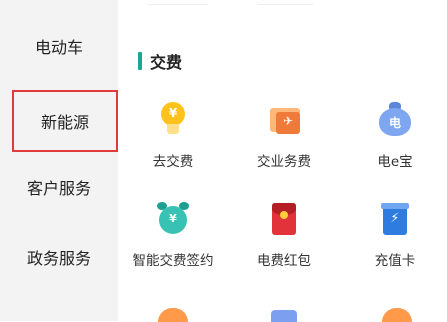  I want to click on tile-red-packet: 电费红包, so click(284, 236).